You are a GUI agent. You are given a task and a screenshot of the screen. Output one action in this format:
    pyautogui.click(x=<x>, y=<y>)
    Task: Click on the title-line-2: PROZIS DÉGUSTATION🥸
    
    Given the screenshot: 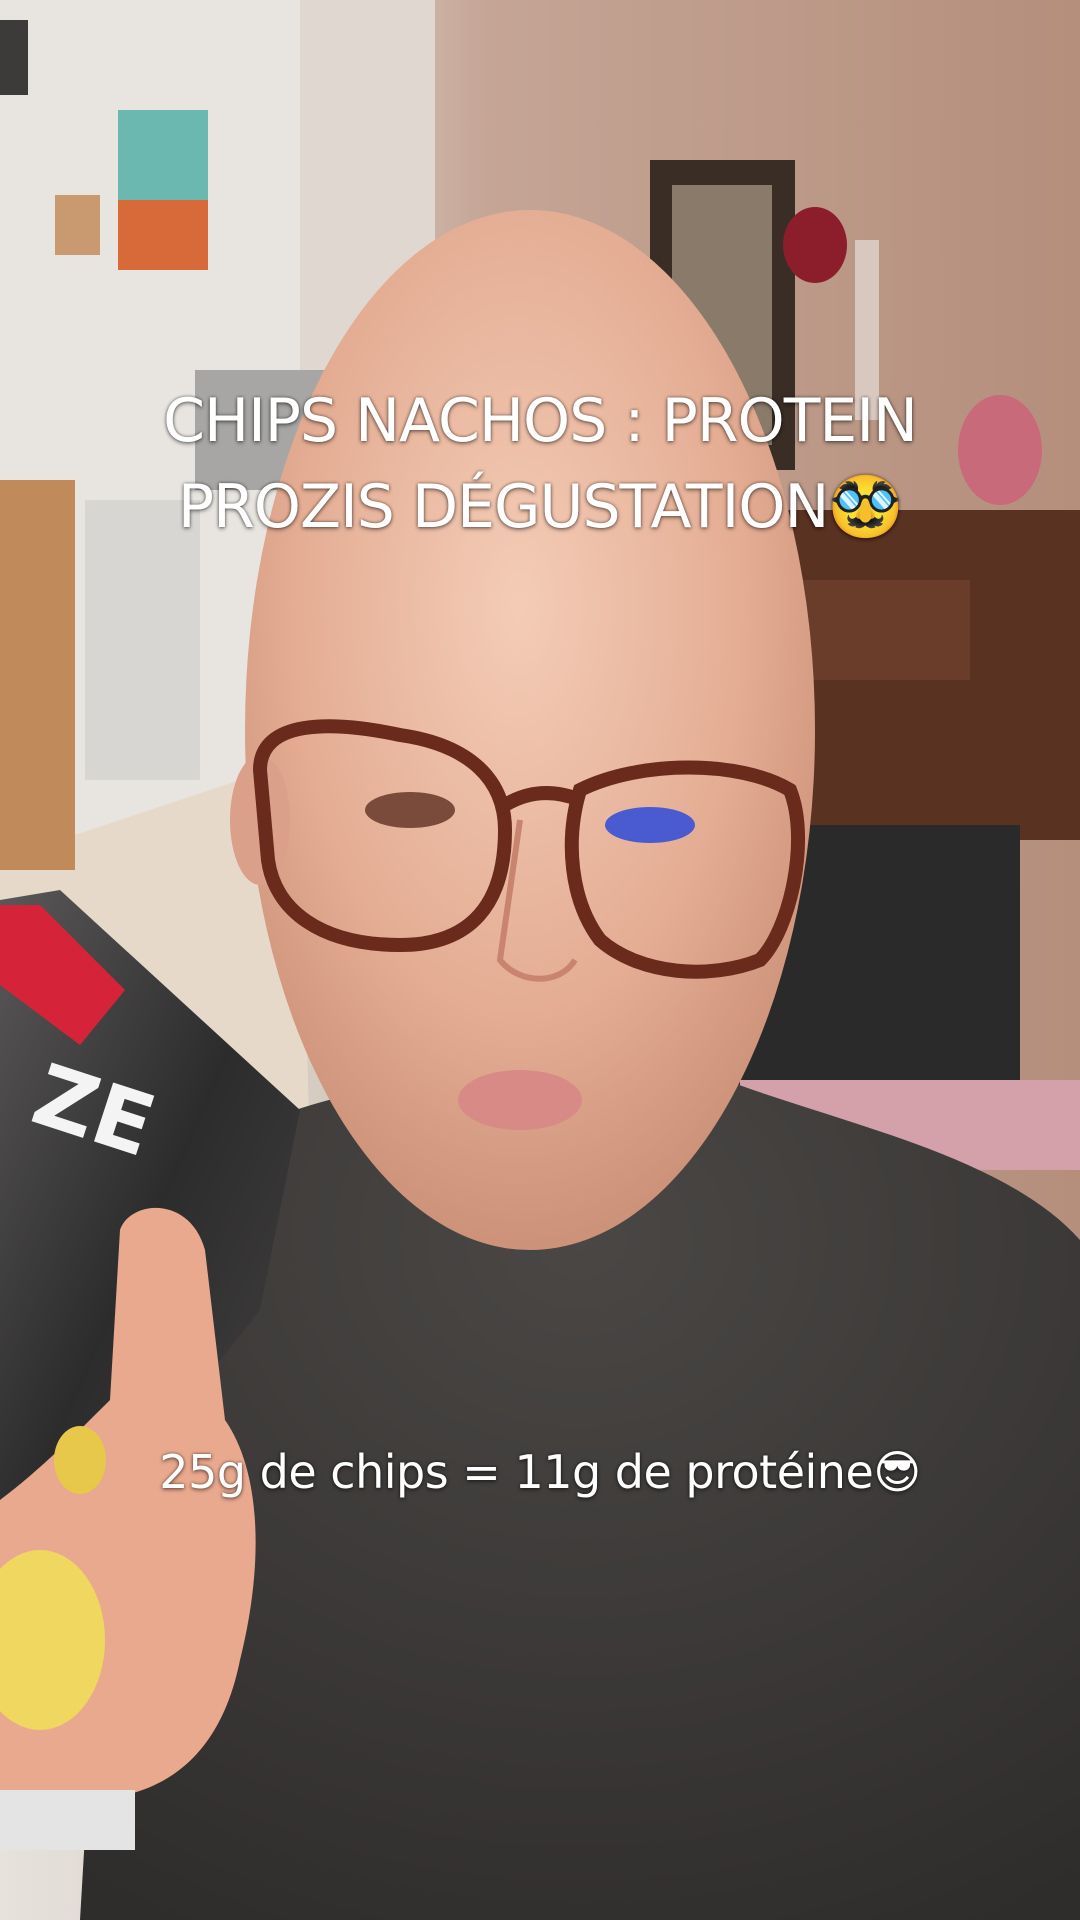 What is the action you would take?
    pyautogui.click(x=540, y=507)
    